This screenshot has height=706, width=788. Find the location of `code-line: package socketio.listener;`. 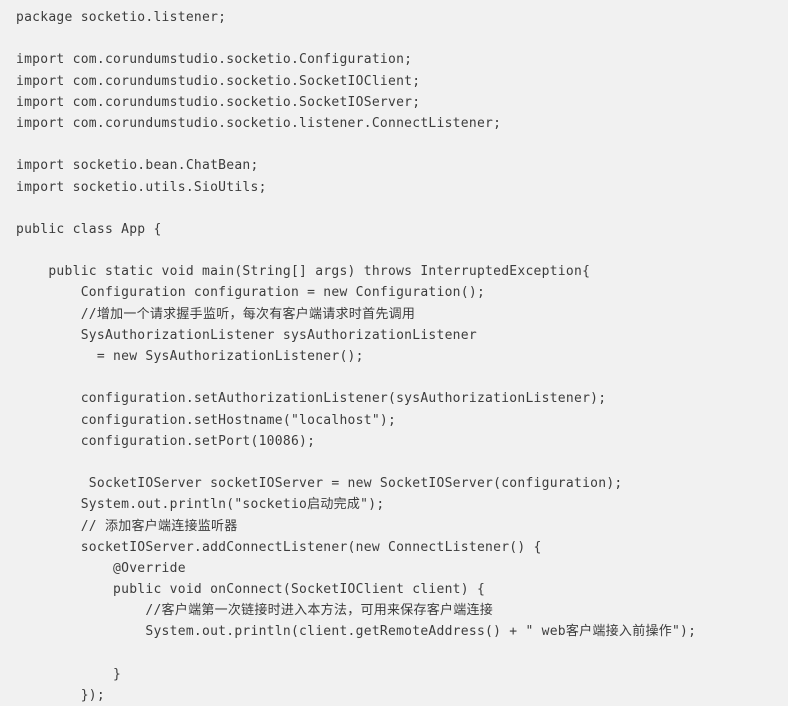

code-line: package socketio.listener; is located at coordinates (121, 17).